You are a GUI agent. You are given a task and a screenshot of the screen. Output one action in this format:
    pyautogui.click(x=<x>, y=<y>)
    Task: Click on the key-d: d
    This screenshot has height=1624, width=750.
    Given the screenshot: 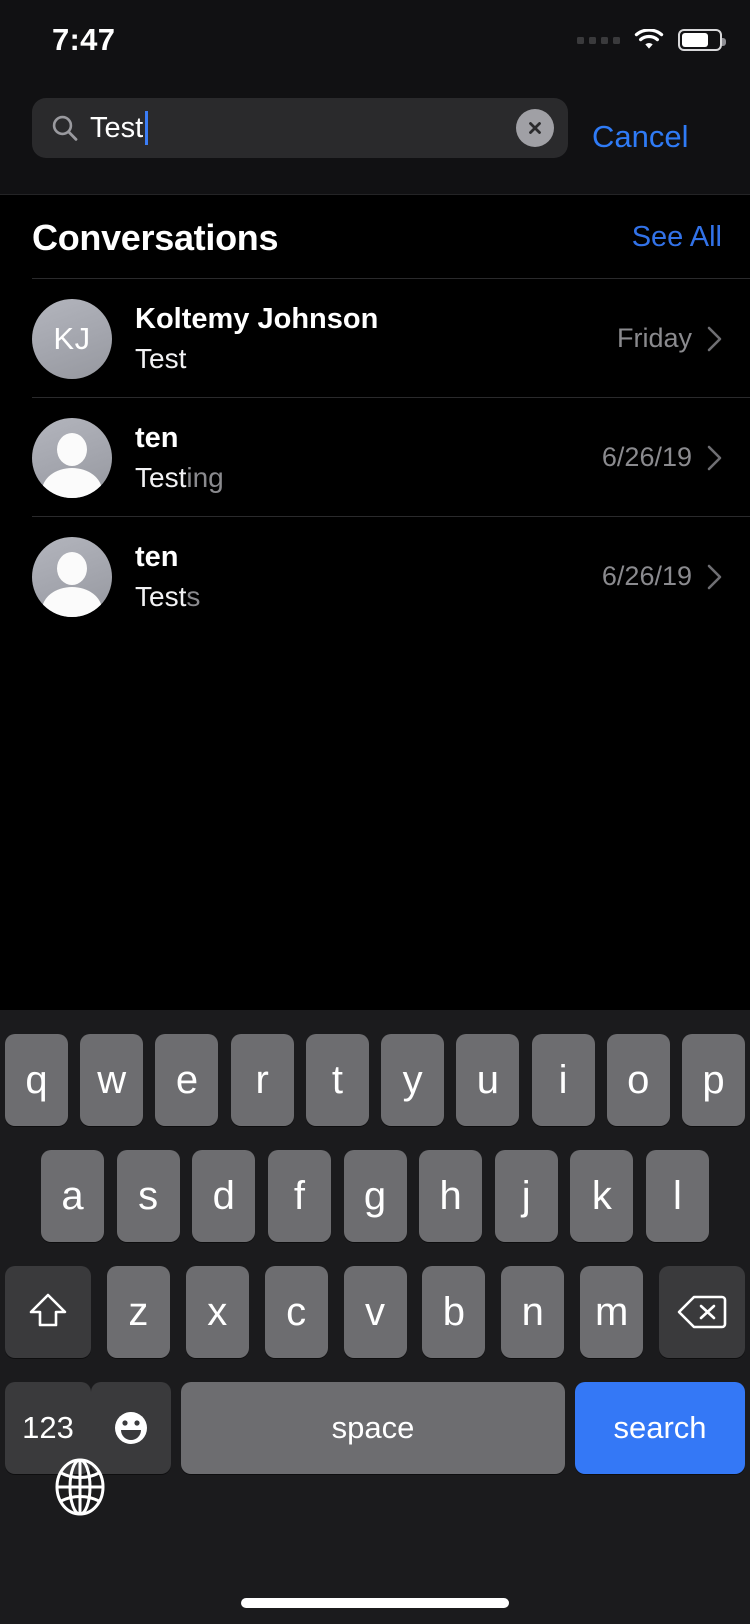 What is the action you would take?
    pyautogui.click(x=224, y=1196)
    